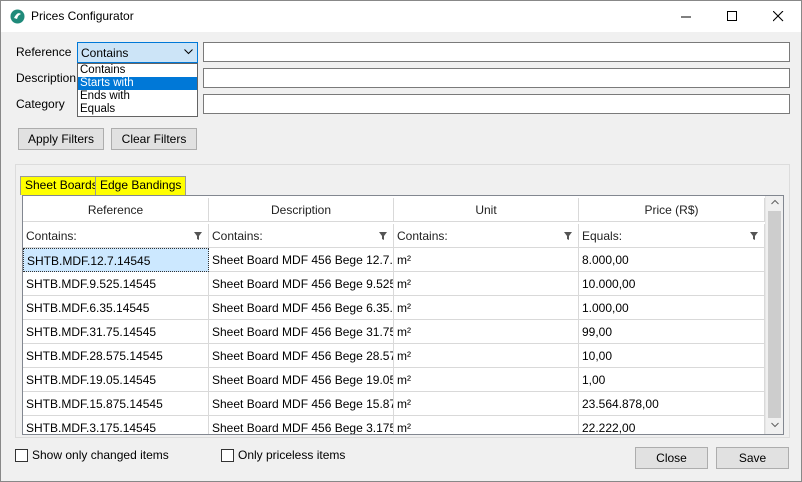 This screenshot has width=802, height=482. Describe the element at coordinates (21, 455) in the screenshot. I see `show-only-changed-checkbox` at that location.